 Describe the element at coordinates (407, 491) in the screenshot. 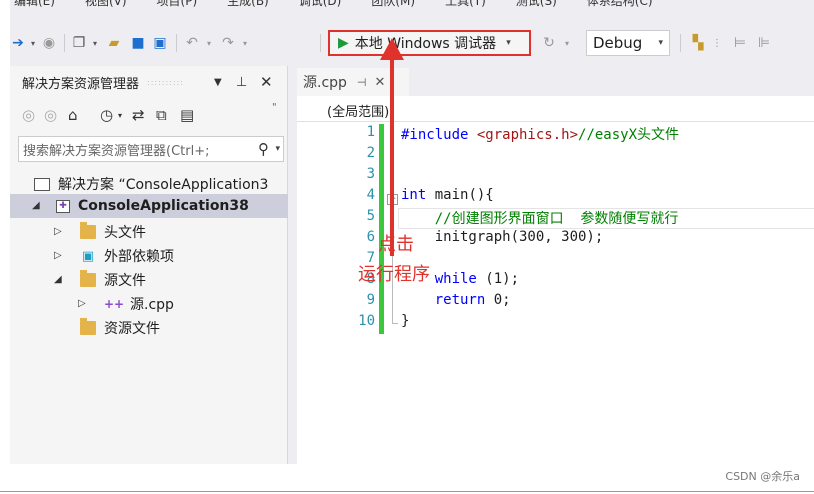

I see `divider` at that location.